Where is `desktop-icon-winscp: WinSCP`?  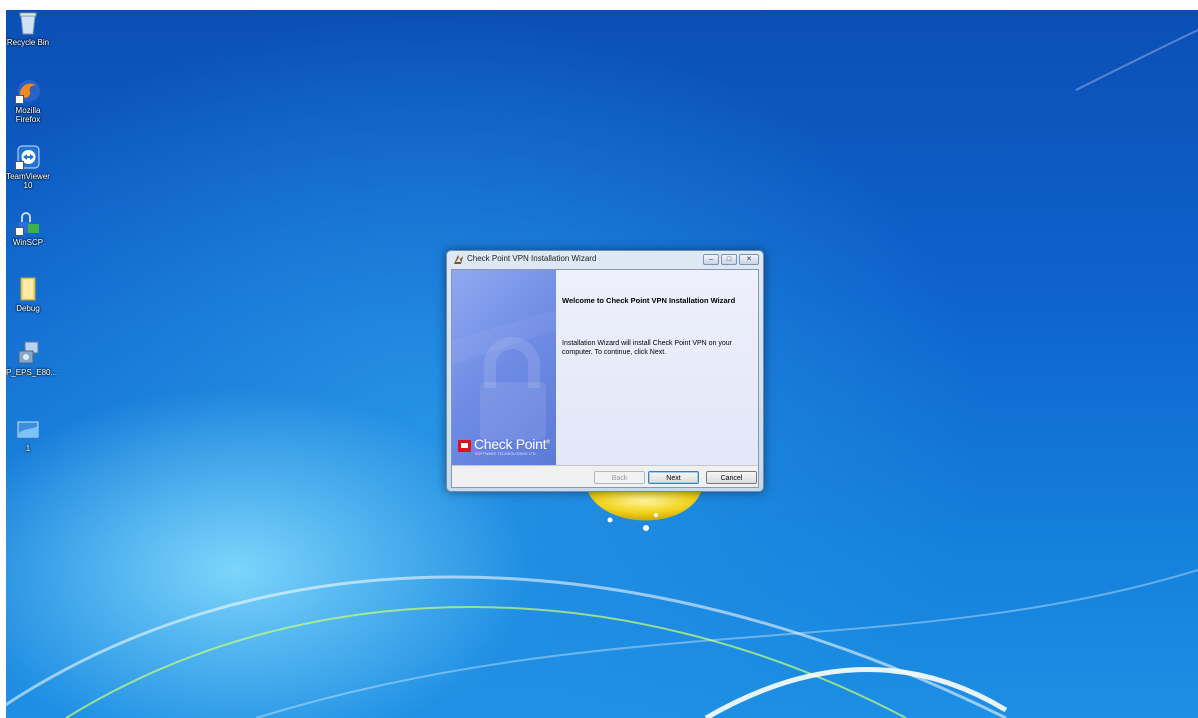 desktop-icon-winscp: WinSCP is located at coordinates (28, 228).